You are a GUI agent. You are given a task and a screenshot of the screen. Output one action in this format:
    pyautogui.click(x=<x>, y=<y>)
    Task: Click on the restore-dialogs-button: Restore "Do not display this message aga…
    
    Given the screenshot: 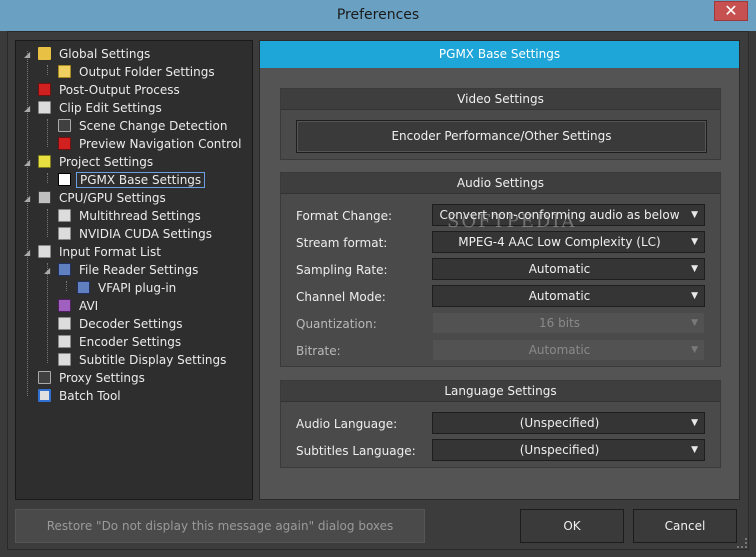 What is the action you would take?
    pyautogui.click(x=220, y=526)
    